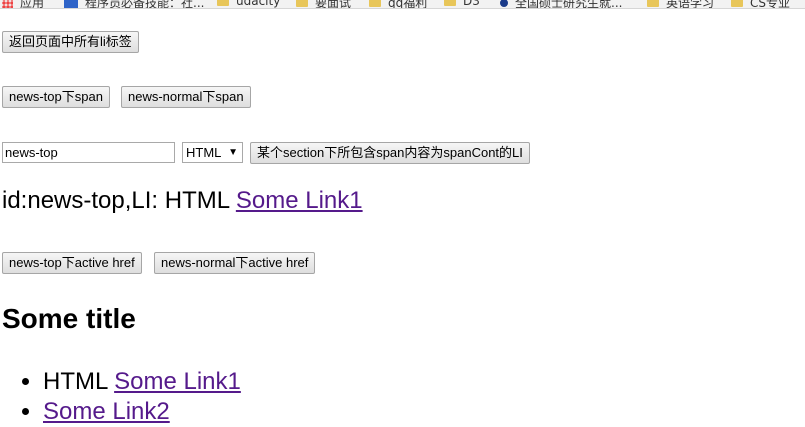 This screenshot has height=427, width=805. Describe the element at coordinates (690, 4) in the screenshot. I see `bookmark-label: 英语学习` at that location.